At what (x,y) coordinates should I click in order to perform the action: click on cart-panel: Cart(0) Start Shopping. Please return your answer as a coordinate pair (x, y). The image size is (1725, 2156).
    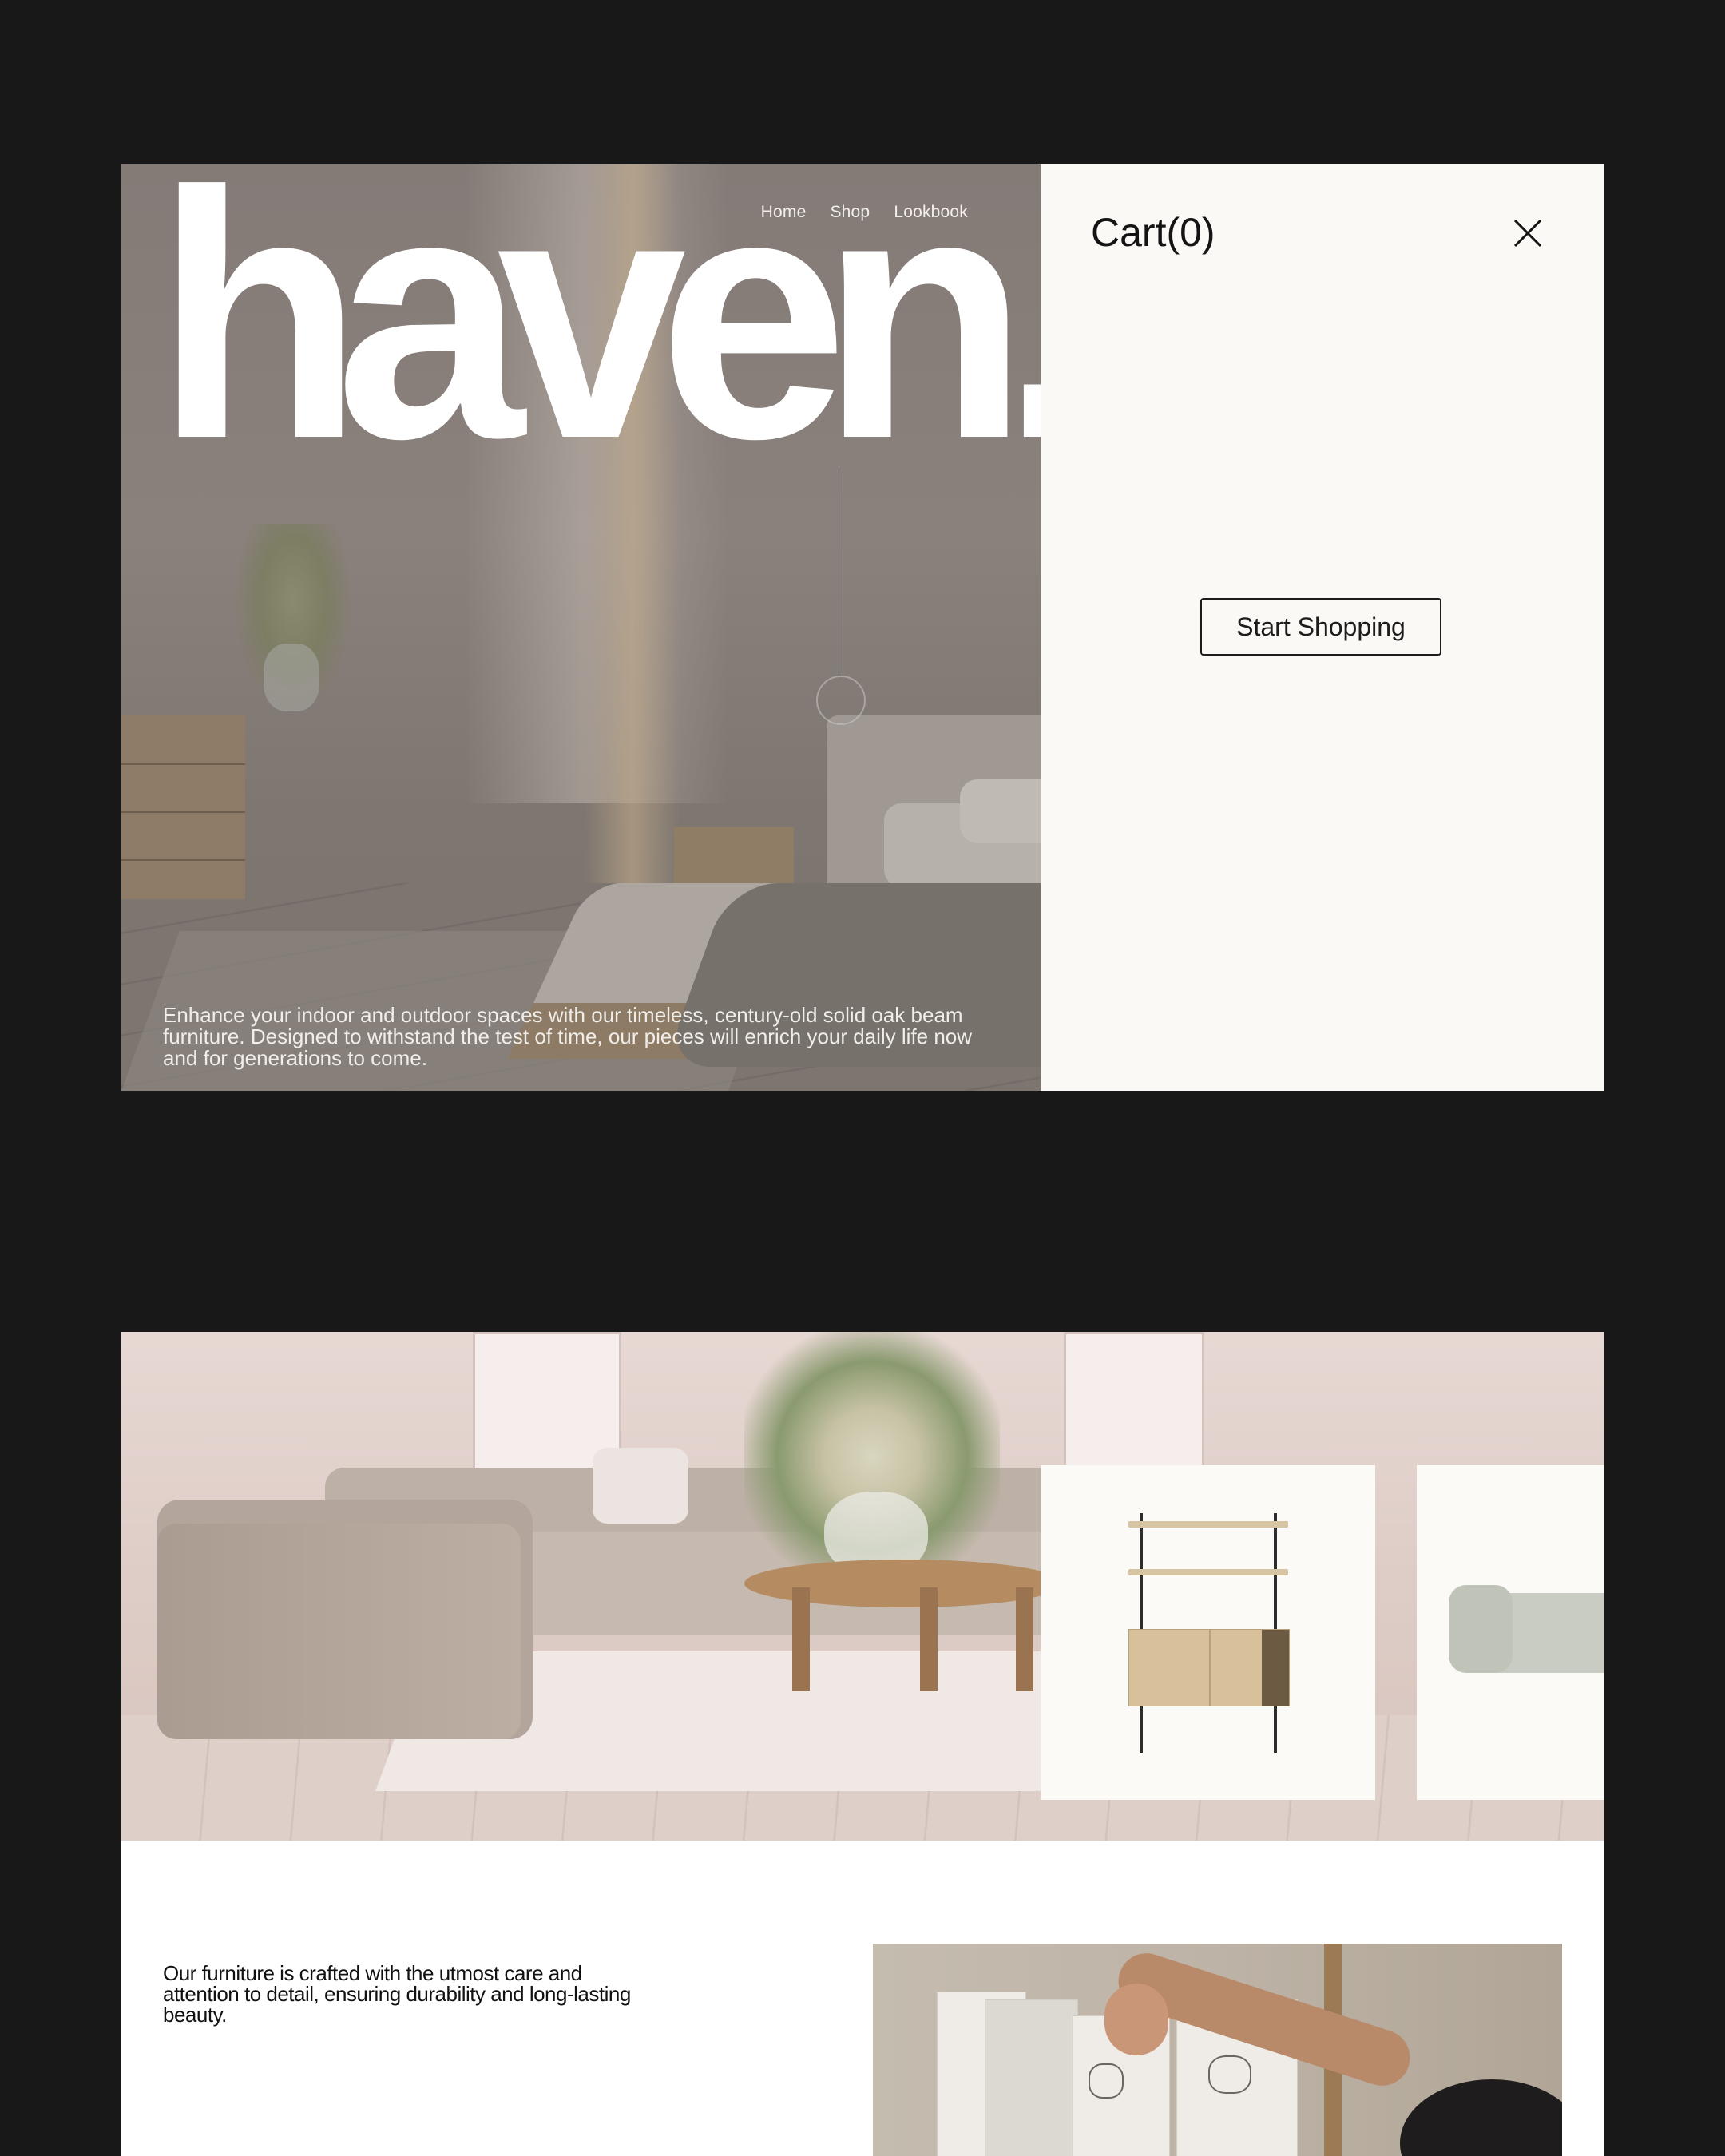
    Looking at the image, I should click on (1323, 627).